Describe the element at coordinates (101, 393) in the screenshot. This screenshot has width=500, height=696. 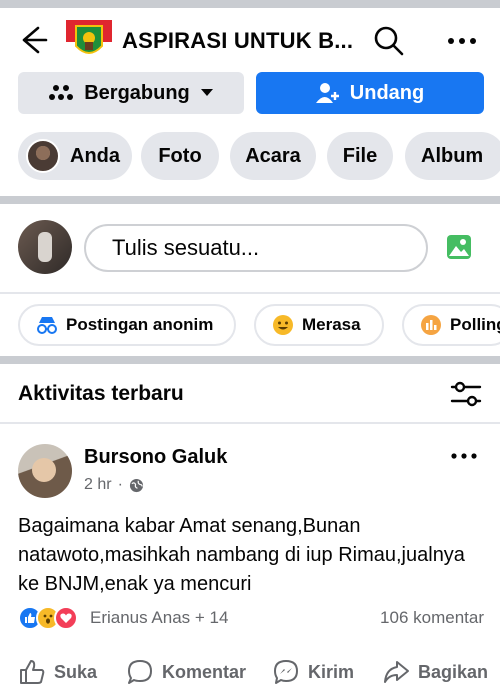
I see `activity-title: Aktivitas terbaru` at that location.